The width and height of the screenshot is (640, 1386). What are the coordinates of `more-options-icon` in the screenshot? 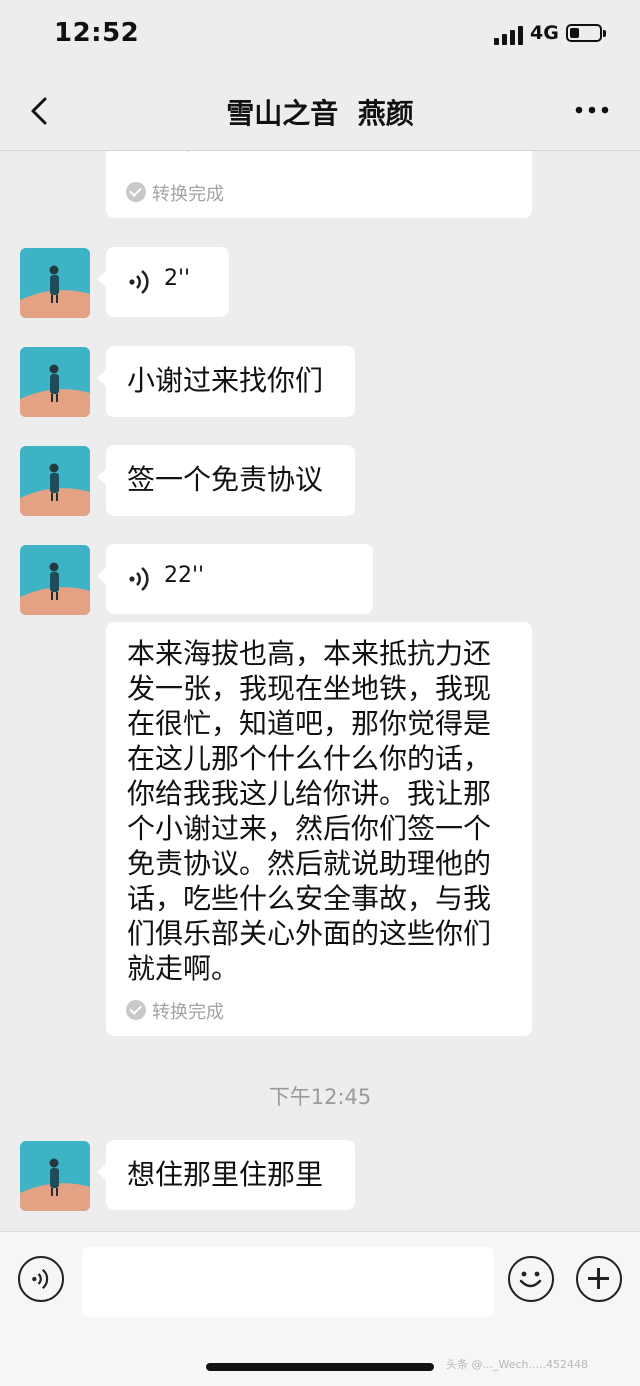 It's located at (592, 110).